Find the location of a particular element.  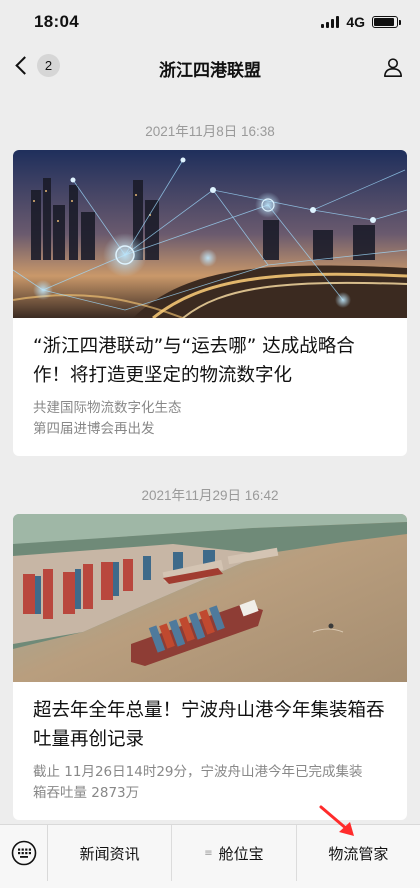

menu-item-news: 新闻资讯 is located at coordinates (109, 853).